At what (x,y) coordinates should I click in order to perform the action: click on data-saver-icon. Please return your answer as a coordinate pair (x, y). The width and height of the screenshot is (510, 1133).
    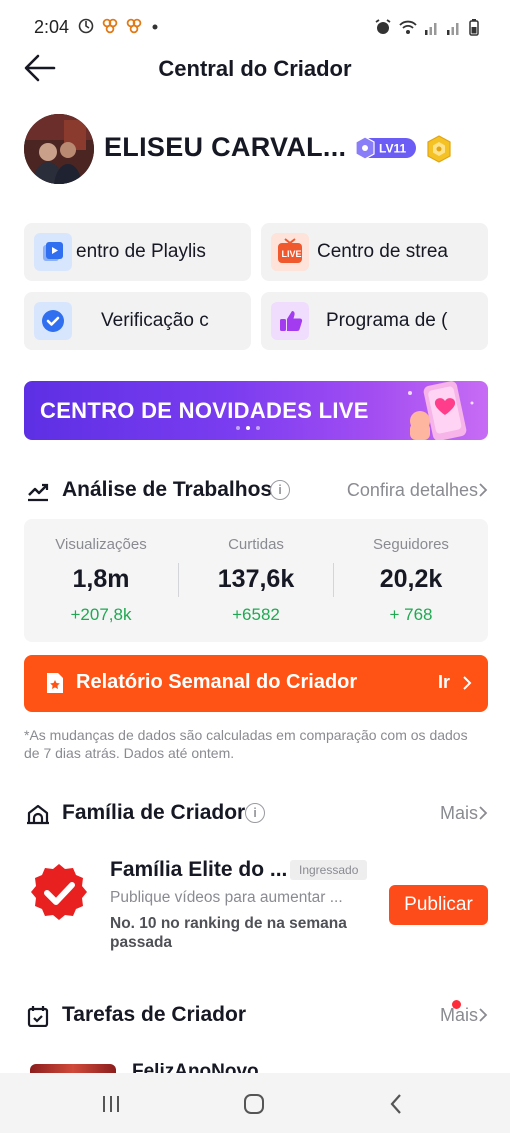
    Looking at the image, I should click on (86, 26).